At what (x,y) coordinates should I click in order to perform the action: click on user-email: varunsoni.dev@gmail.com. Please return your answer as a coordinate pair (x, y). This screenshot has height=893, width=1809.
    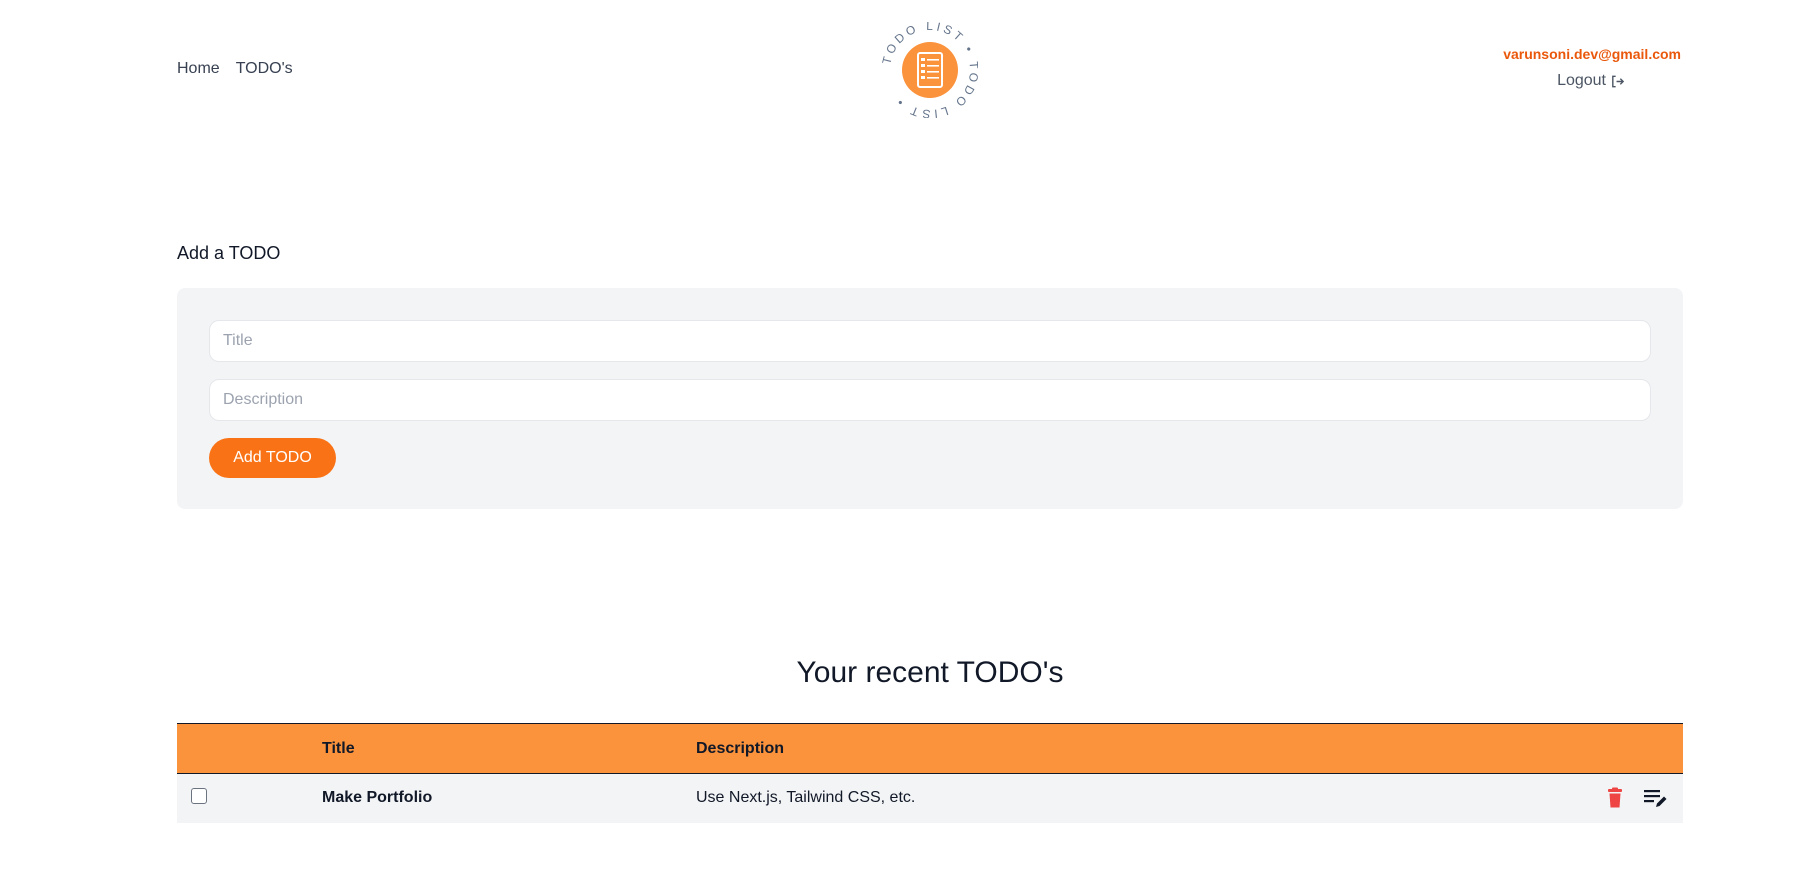
    Looking at the image, I should click on (1592, 54).